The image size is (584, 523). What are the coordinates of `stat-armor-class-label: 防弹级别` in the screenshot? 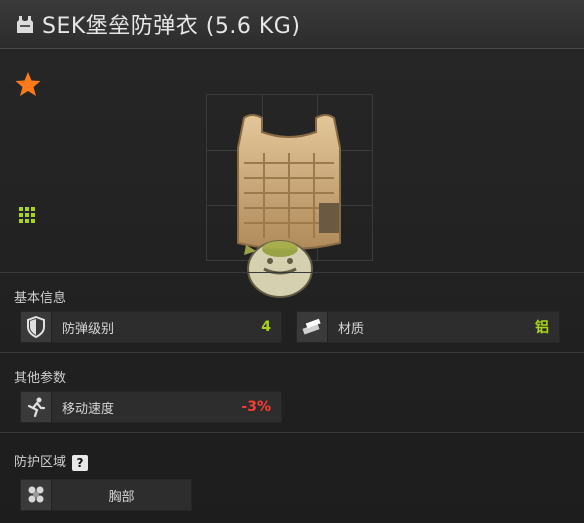 It's located at (88, 329).